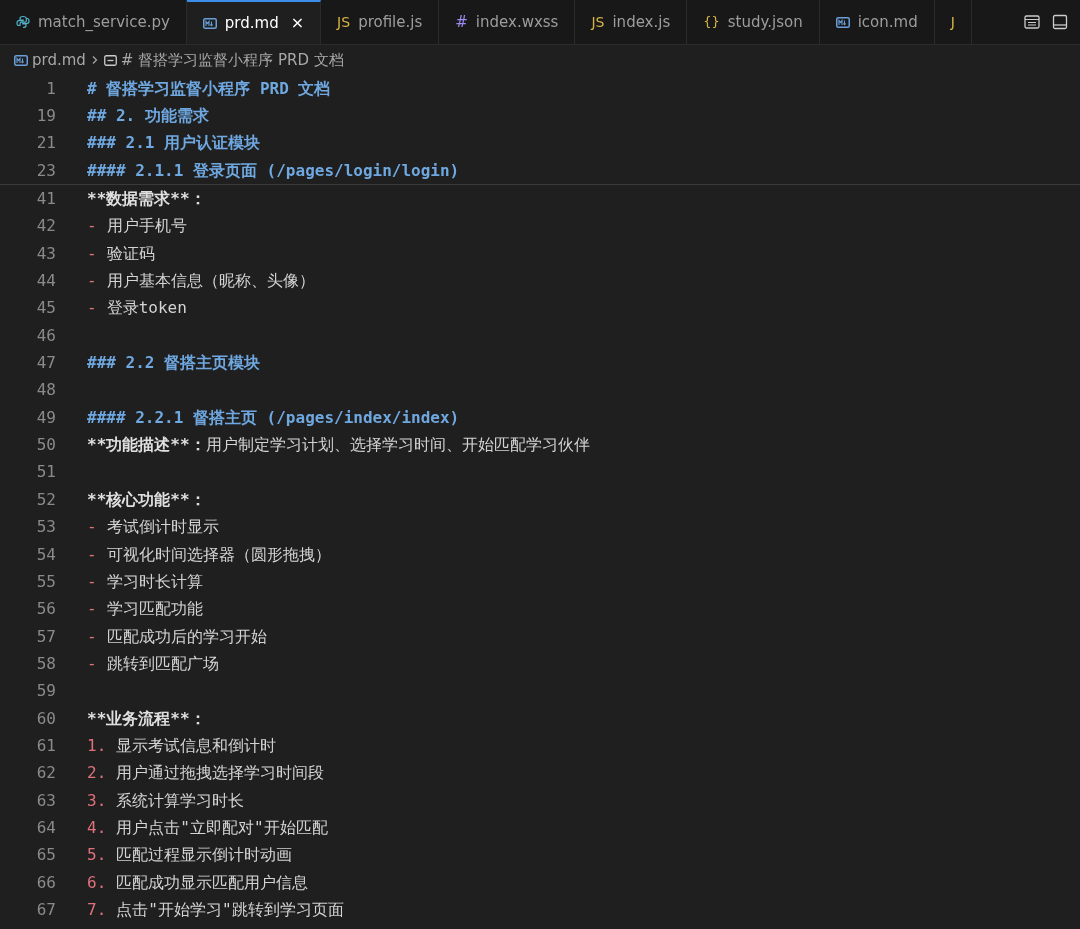  Describe the element at coordinates (146, 445) in the screenshot. I see `bold-text: **功能描述**：` at that location.